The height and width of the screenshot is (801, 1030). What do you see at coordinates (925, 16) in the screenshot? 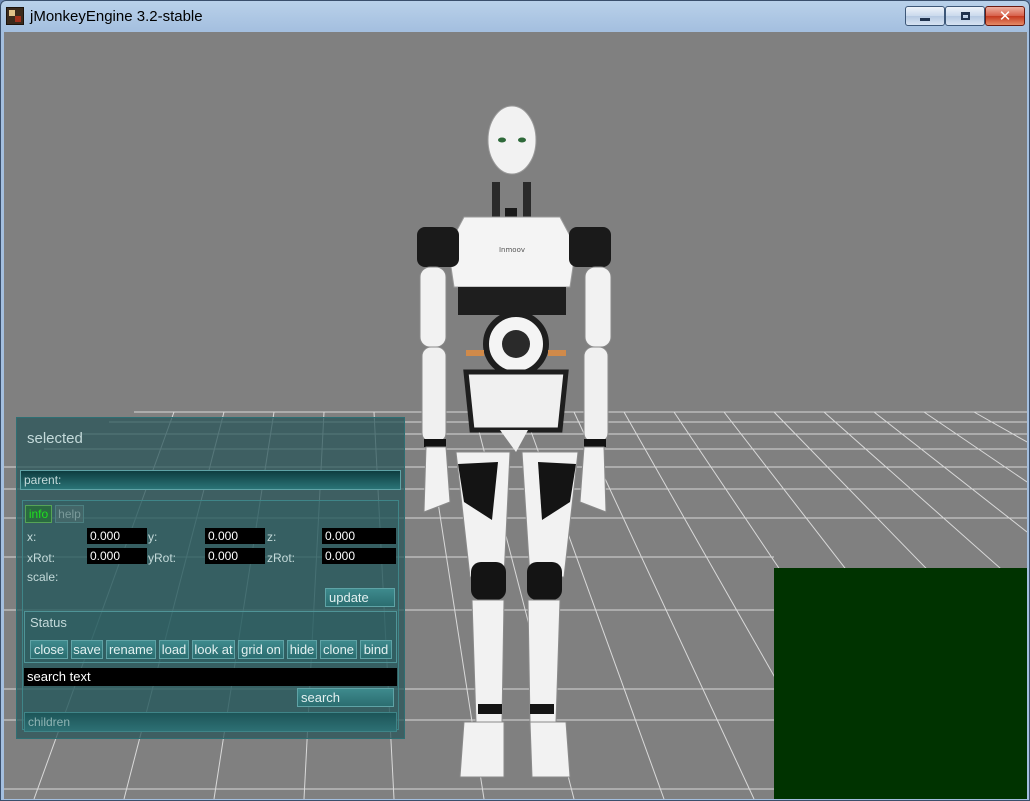
I see `minimize-button` at bounding box center [925, 16].